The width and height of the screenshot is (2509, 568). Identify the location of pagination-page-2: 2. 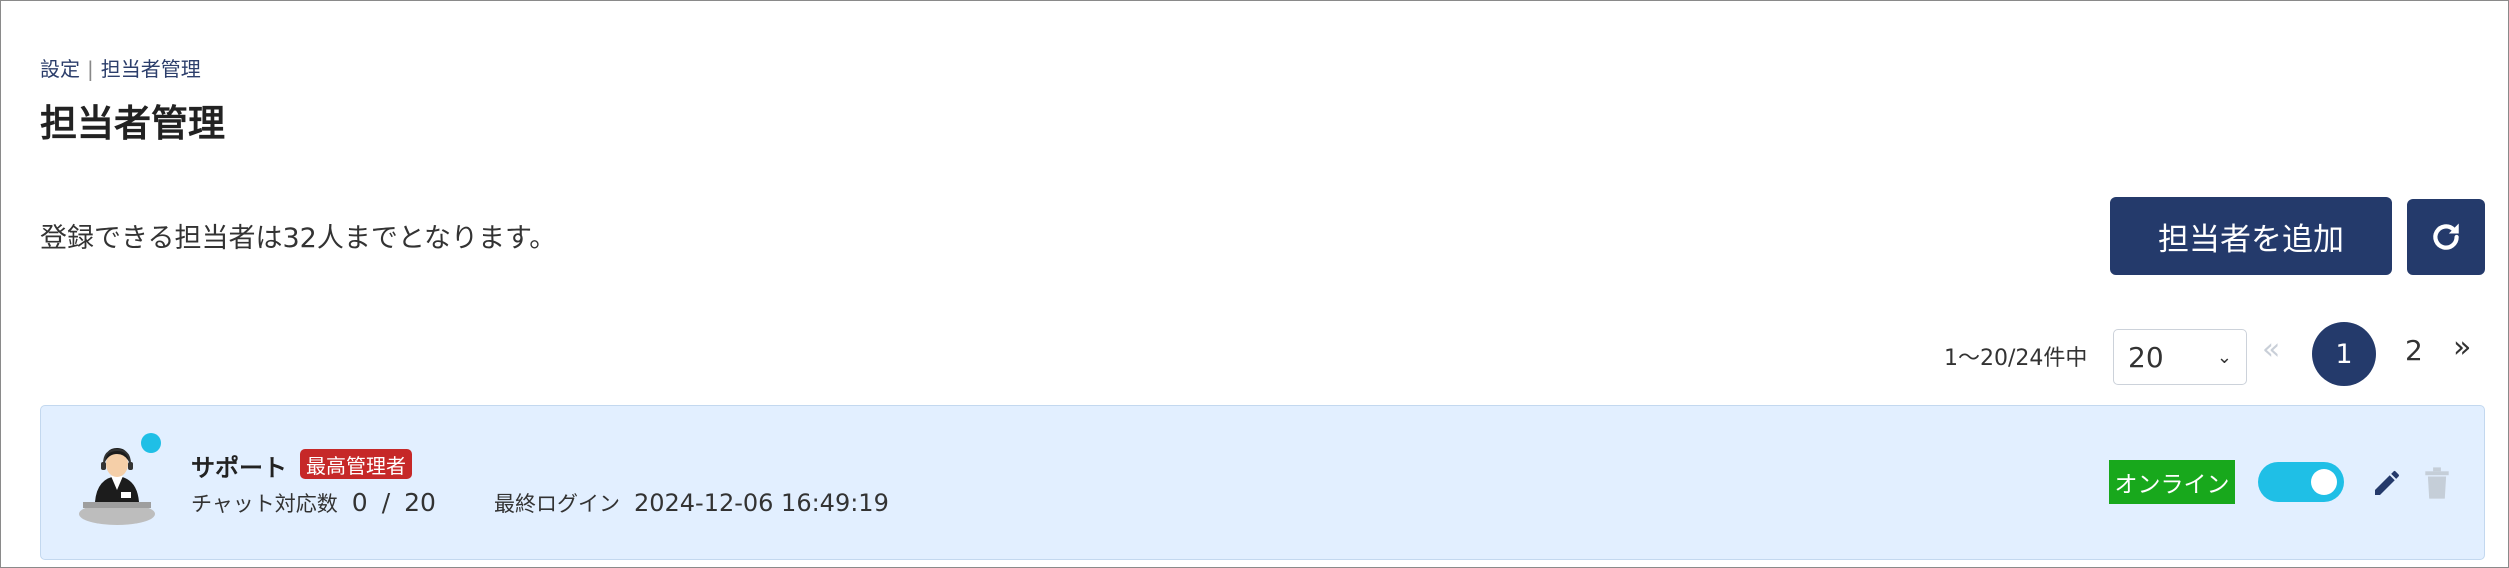
(2414, 350).